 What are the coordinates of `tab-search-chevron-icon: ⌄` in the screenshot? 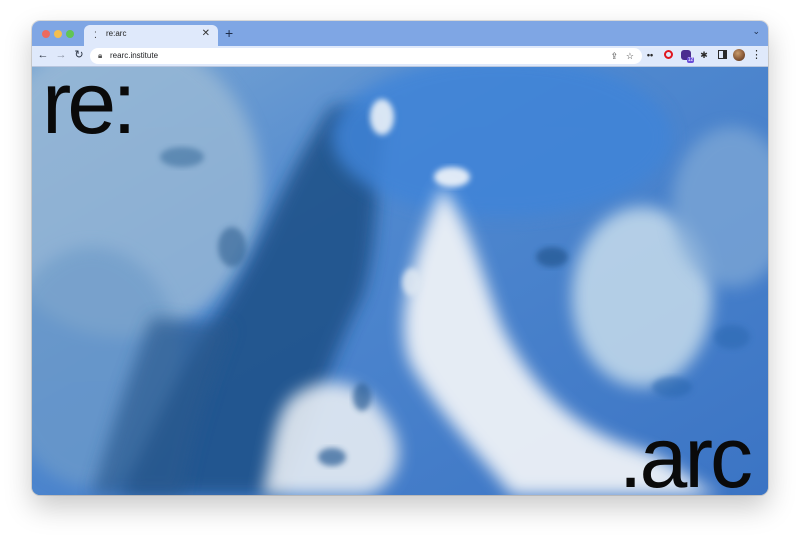 It's located at (756, 31).